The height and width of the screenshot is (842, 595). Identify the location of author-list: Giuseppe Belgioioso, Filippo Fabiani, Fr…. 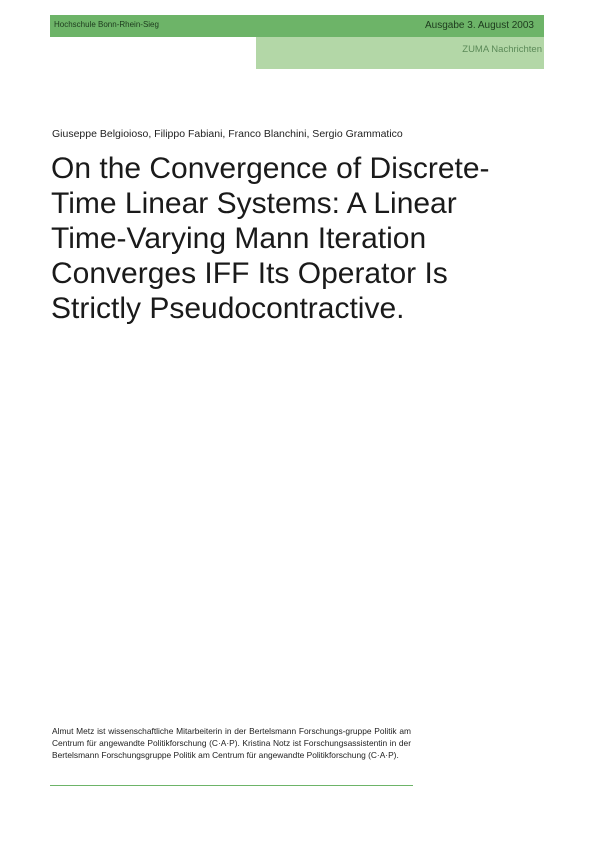
(227, 134).